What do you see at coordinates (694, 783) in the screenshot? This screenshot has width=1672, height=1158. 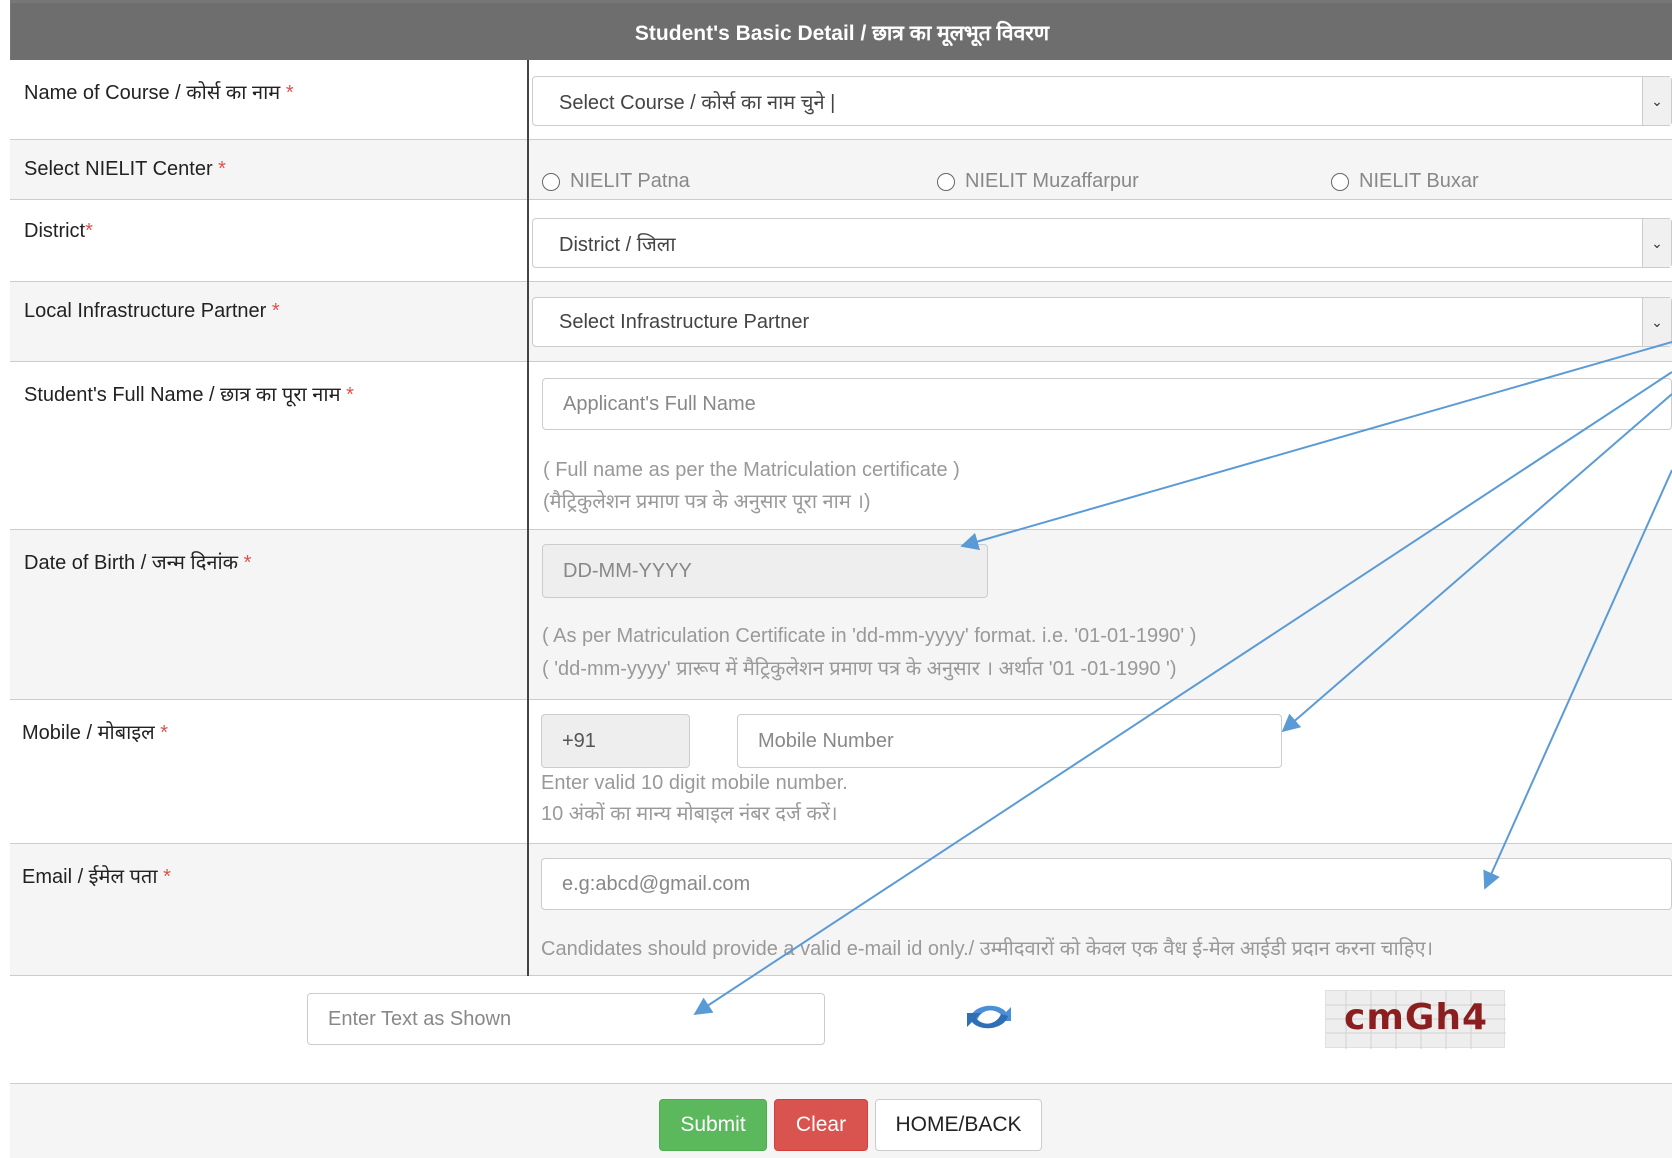 I see `mobile-help-en: Enter valid 10 digit mobile number.` at bounding box center [694, 783].